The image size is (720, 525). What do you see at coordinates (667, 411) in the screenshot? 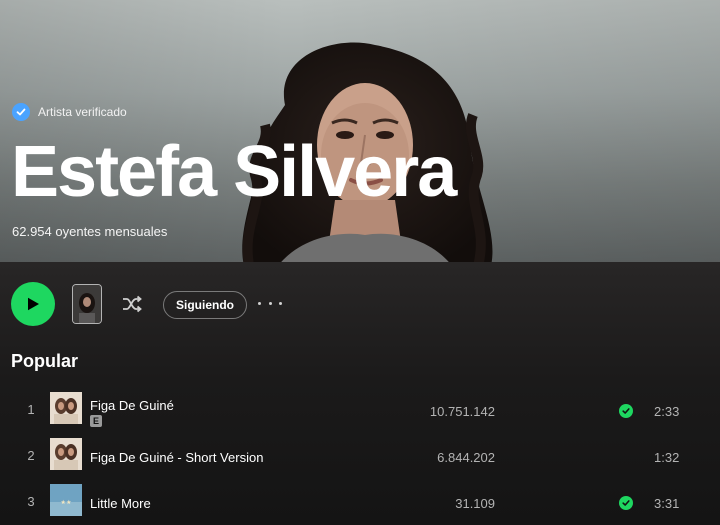
I see `track-duration: 2:33` at bounding box center [667, 411].